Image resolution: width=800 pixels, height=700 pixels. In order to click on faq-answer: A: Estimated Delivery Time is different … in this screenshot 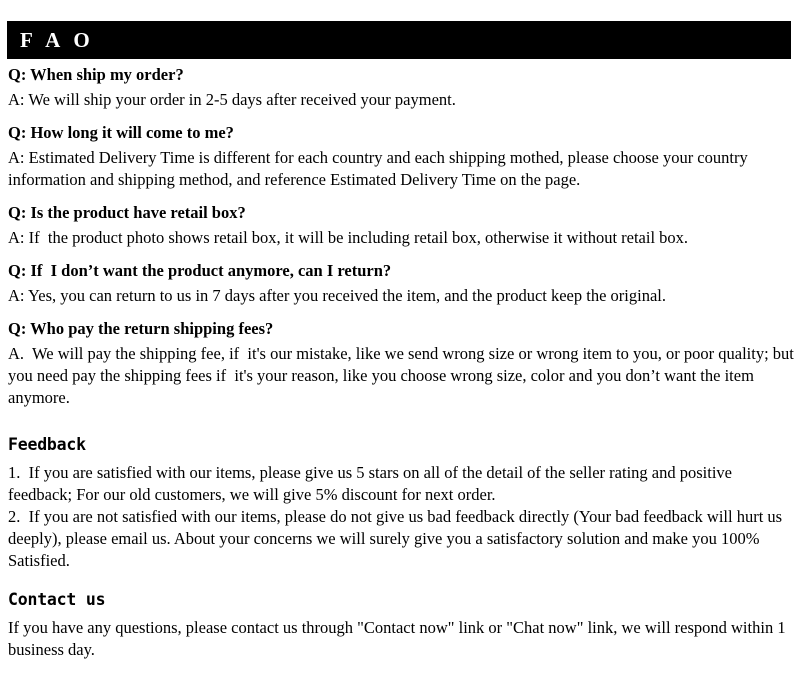, I will do `click(380, 168)`.